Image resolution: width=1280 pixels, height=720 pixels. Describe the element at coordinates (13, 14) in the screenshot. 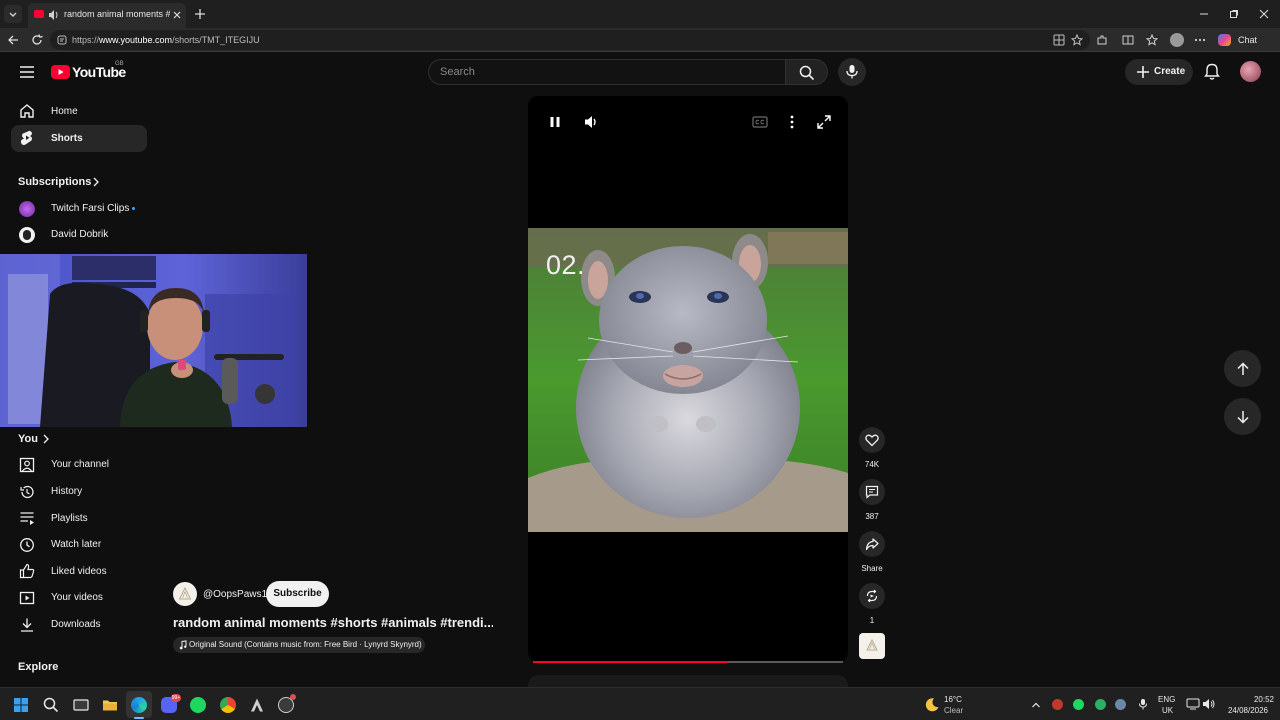

I see `tab-actions-button` at that location.